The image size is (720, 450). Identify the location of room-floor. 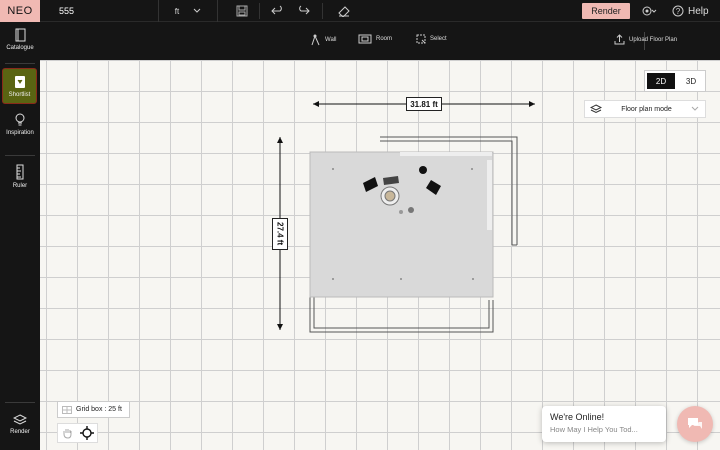
(401, 224).